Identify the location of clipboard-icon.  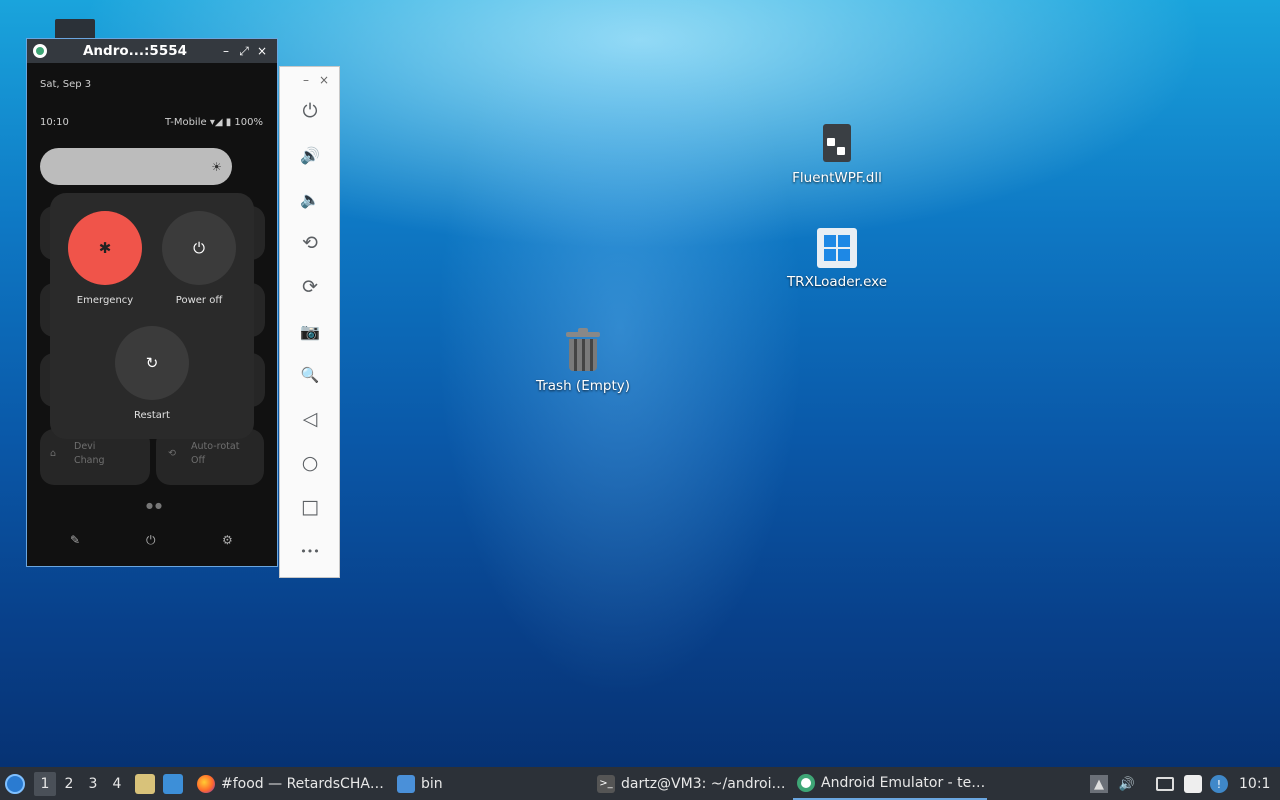
(1193, 784).